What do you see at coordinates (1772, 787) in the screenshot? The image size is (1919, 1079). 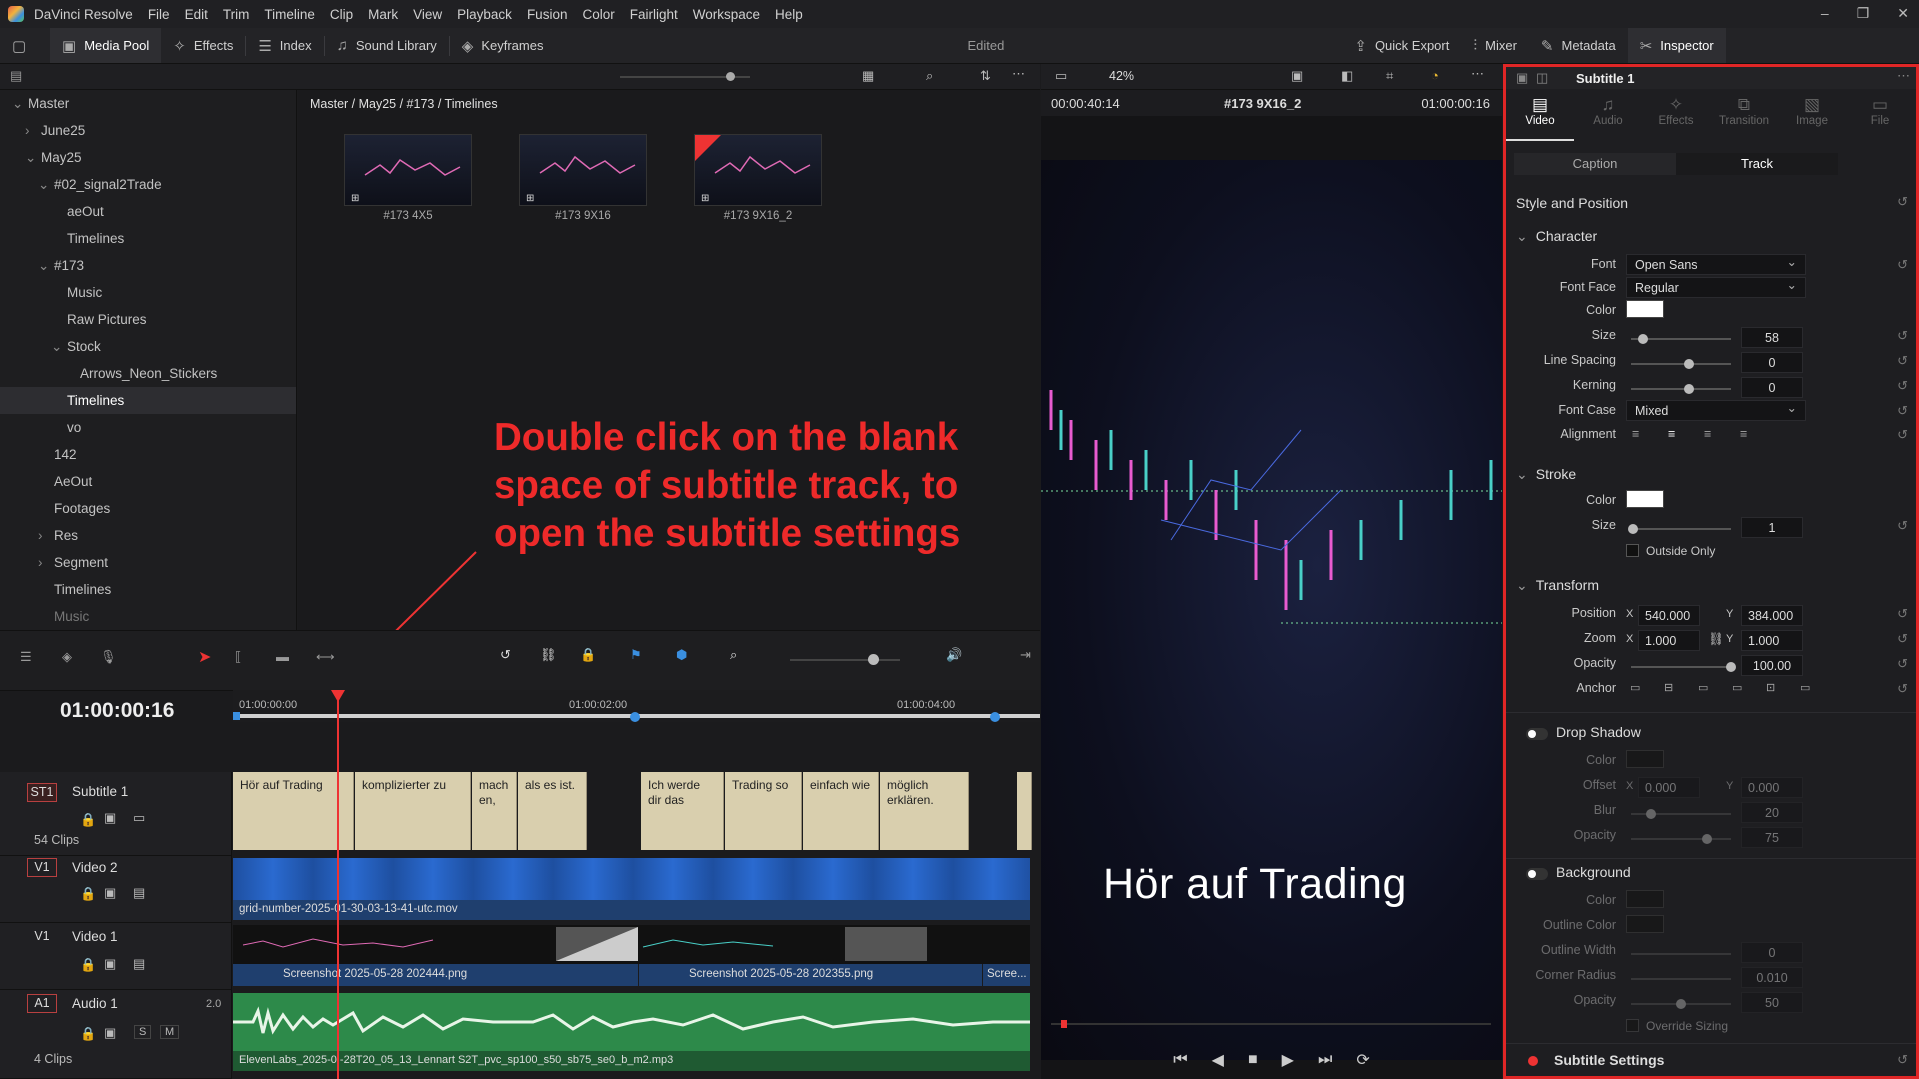 I see `shadow-offset-y: 0.000` at bounding box center [1772, 787].